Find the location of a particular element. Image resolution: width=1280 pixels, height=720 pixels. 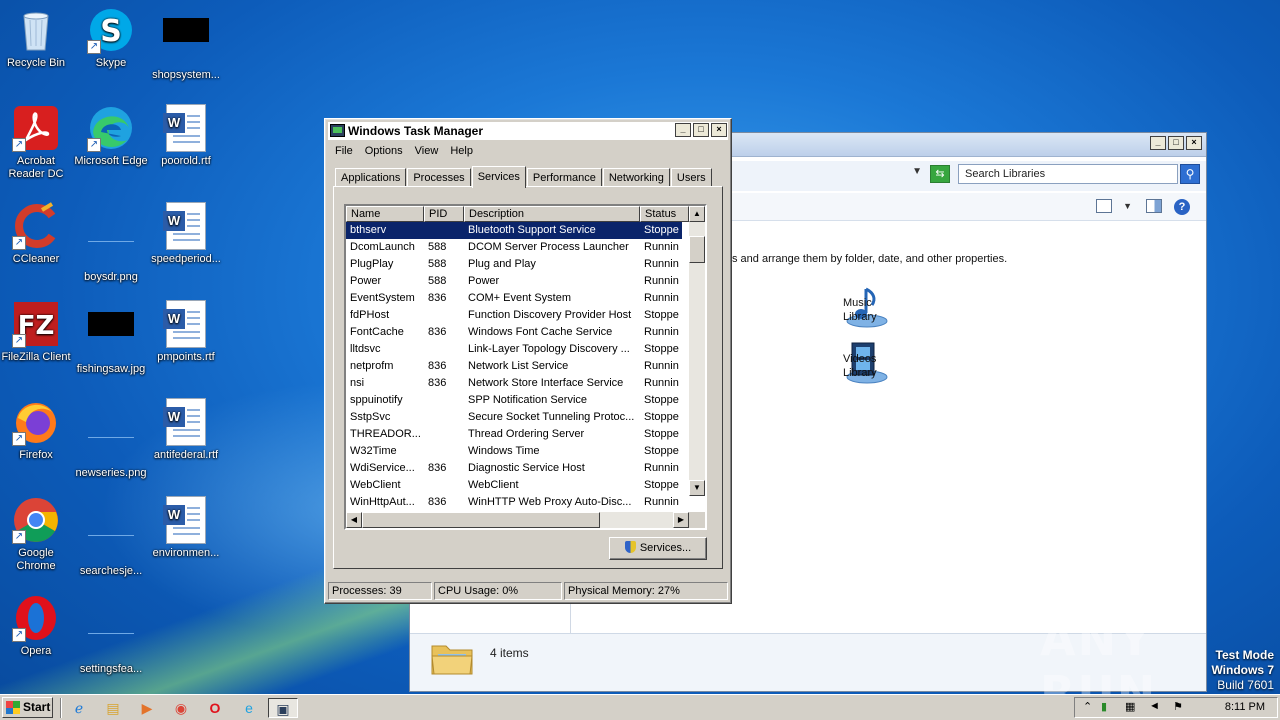

tab-performance: Performance is located at coordinates (564, 177).